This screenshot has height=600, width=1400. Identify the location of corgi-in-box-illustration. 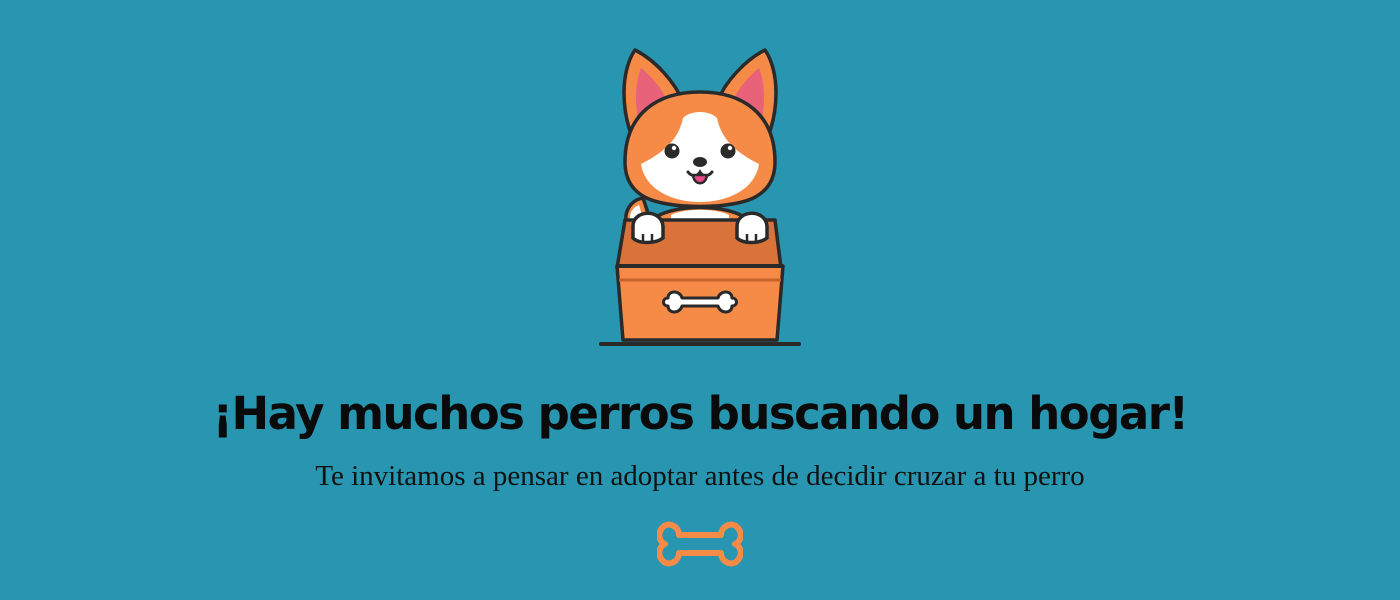
(700, 197).